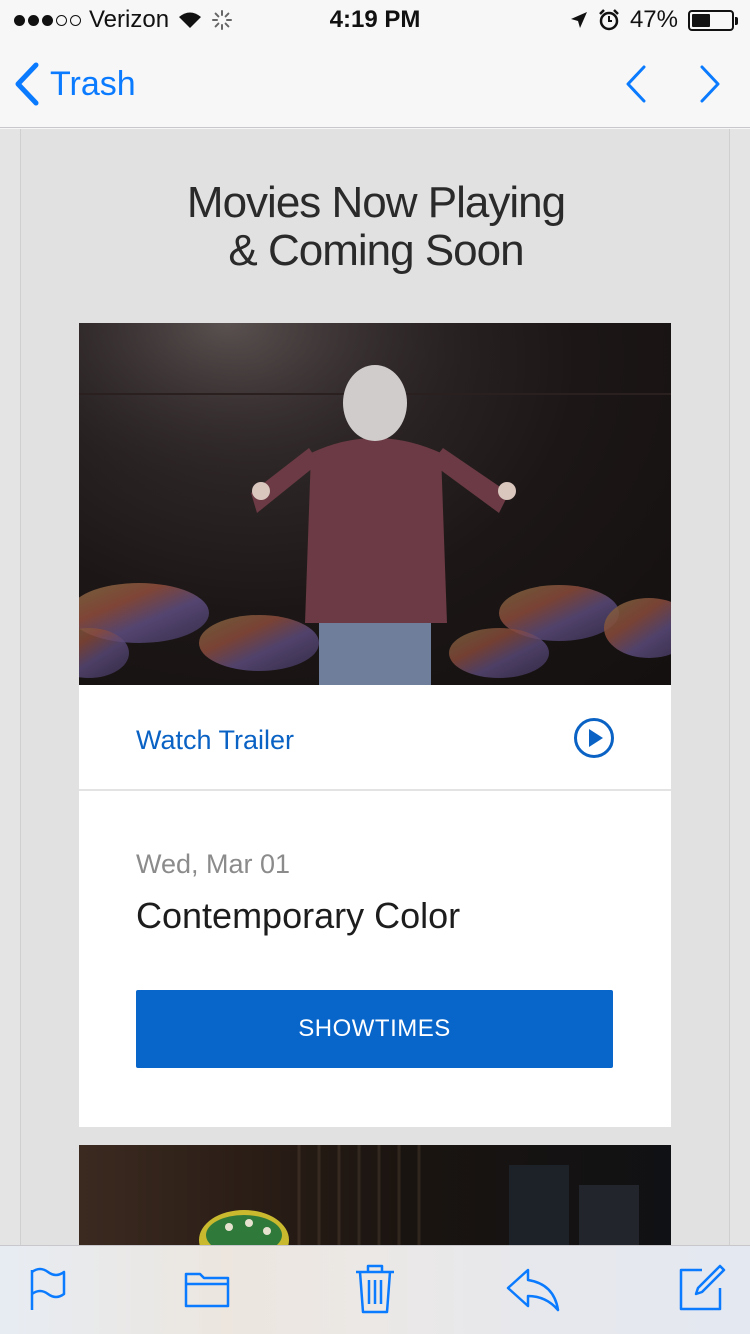  I want to click on flag-icon, so click(48, 1289).